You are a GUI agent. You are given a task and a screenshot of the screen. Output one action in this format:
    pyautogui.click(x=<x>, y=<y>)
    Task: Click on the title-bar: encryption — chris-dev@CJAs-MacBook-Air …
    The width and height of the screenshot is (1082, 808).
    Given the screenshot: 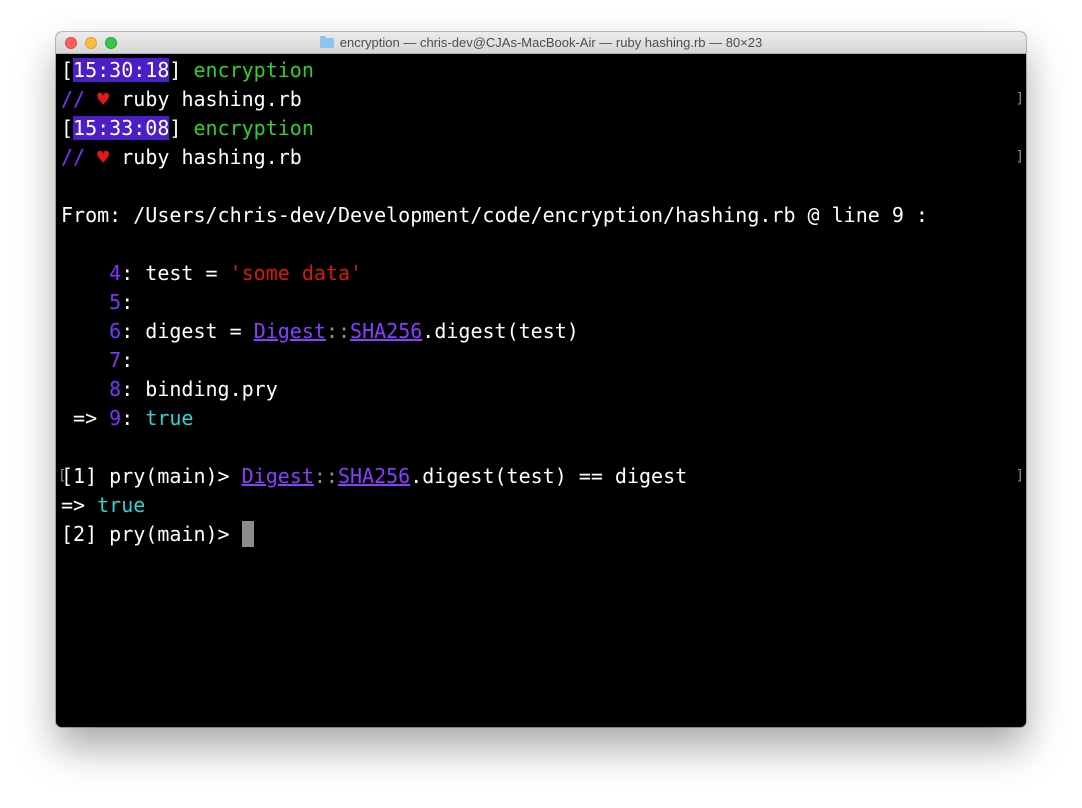 What is the action you would take?
    pyautogui.click(x=541, y=43)
    